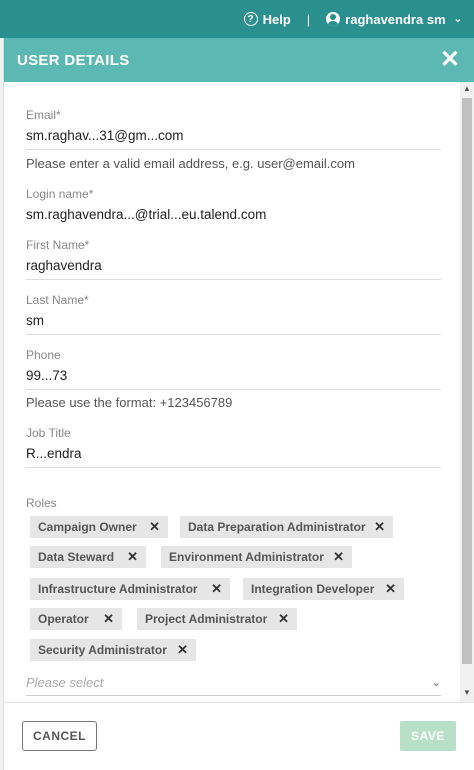 This screenshot has height=770, width=474. What do you see at coordinates (65, 682) in the screenshot?
I see `roles-select-placeholder: Please select` at bounding box center [65, 682].